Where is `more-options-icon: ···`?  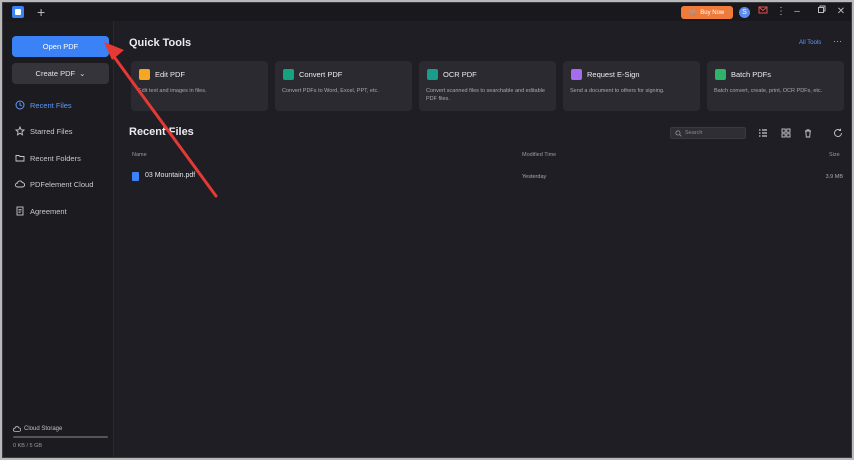
more-options-icon: ··· is located at coordinates (837, 41).